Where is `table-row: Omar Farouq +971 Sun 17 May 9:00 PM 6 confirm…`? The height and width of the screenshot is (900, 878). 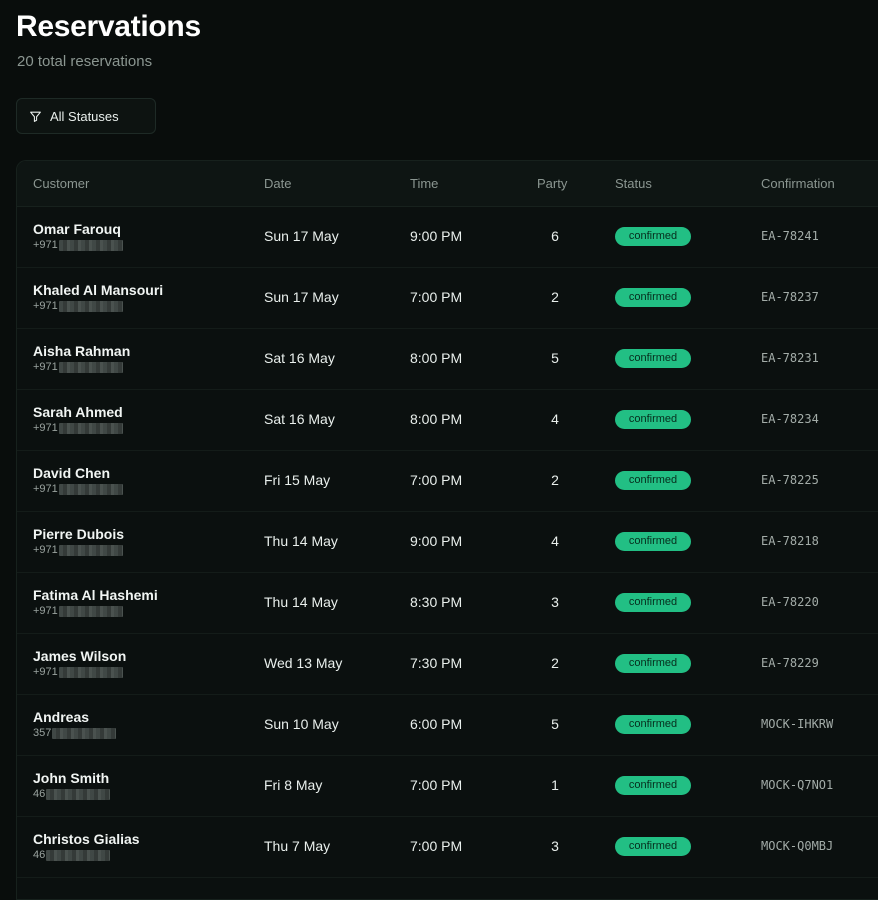
table-row: Omar Farouq +971 Sun 17 May 9:00 PM 6 confirm… is located at coordinates (447, 237).